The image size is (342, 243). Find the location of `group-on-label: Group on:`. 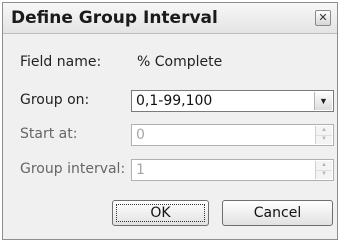

group-on-label: Group on: is located at coordinates (55, 100).